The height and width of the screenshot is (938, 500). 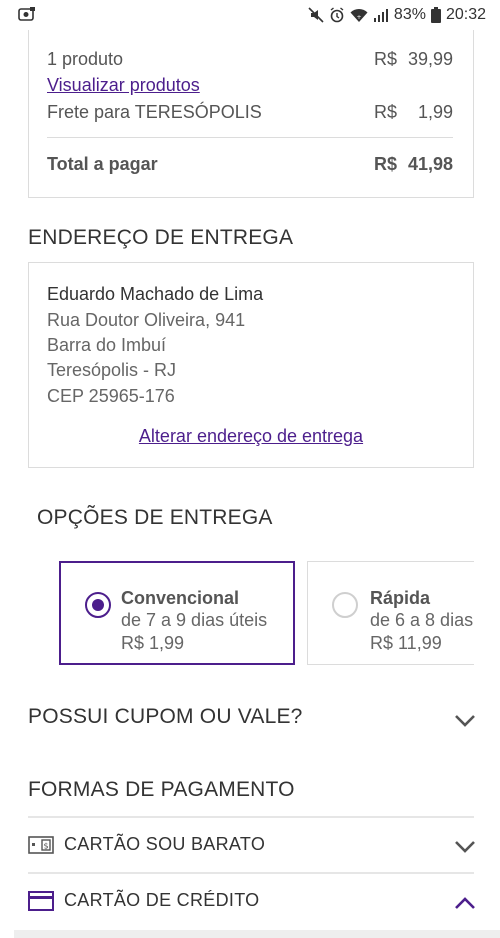 What do you see at coordinates (161, 237) in the screenshot?
I see `address-section-title: ENDEREÇO DE ENTREGA` at bounding box center [161, 237].